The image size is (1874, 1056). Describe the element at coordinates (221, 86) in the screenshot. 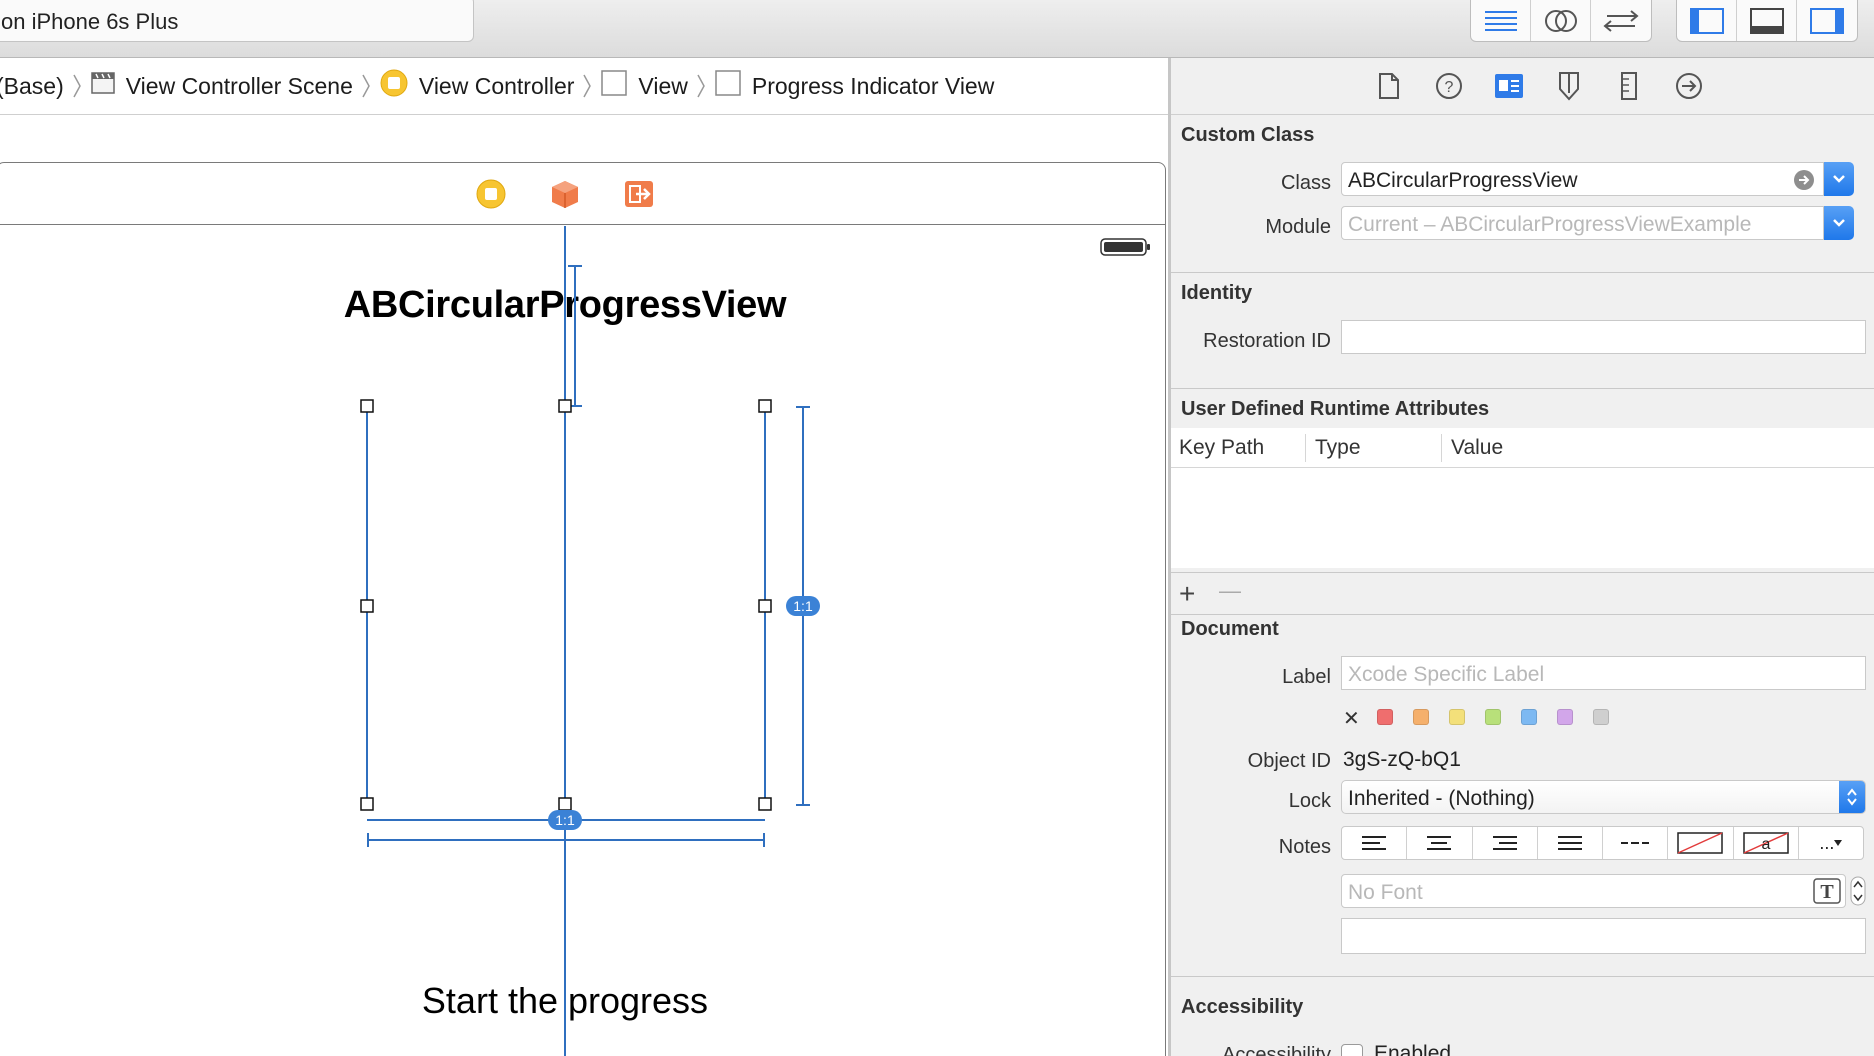

I see `breadcrumb-view-controller-scene: View Controller Scene` at that location.